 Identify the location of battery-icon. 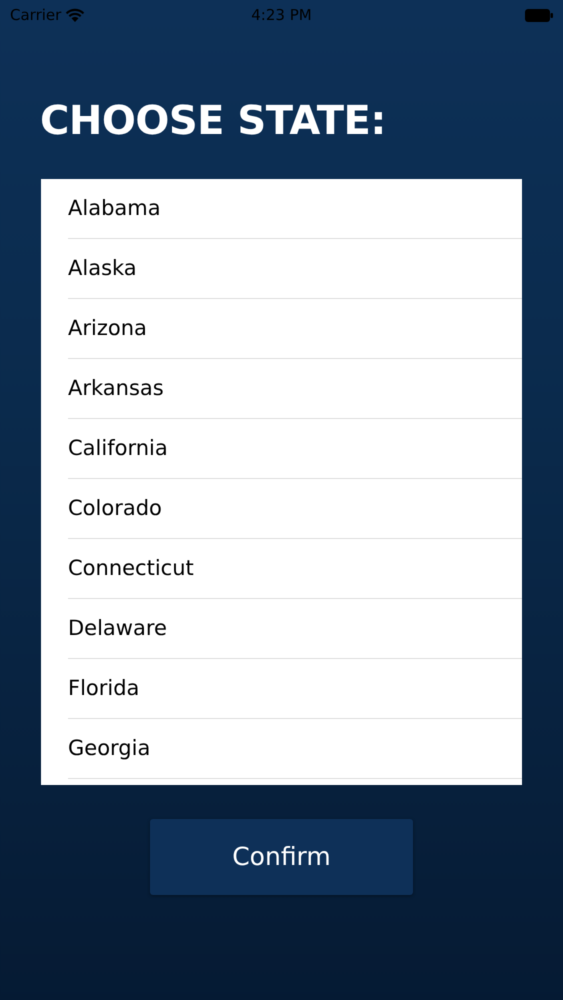
(539, 15).